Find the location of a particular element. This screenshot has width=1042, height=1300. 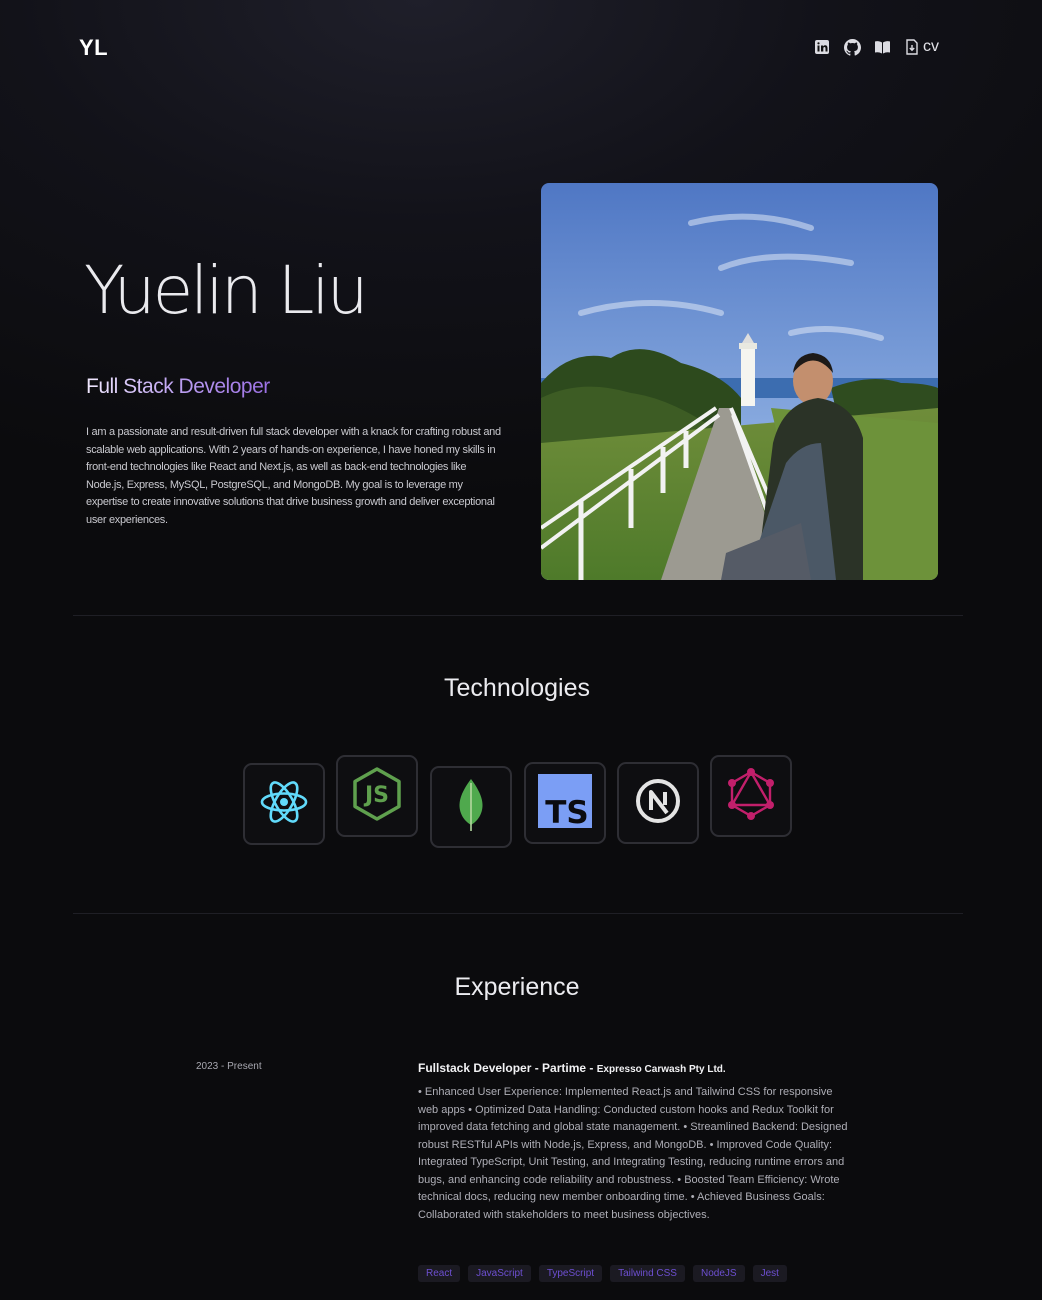

cv-label: cv is located at coordinates (931, 46).